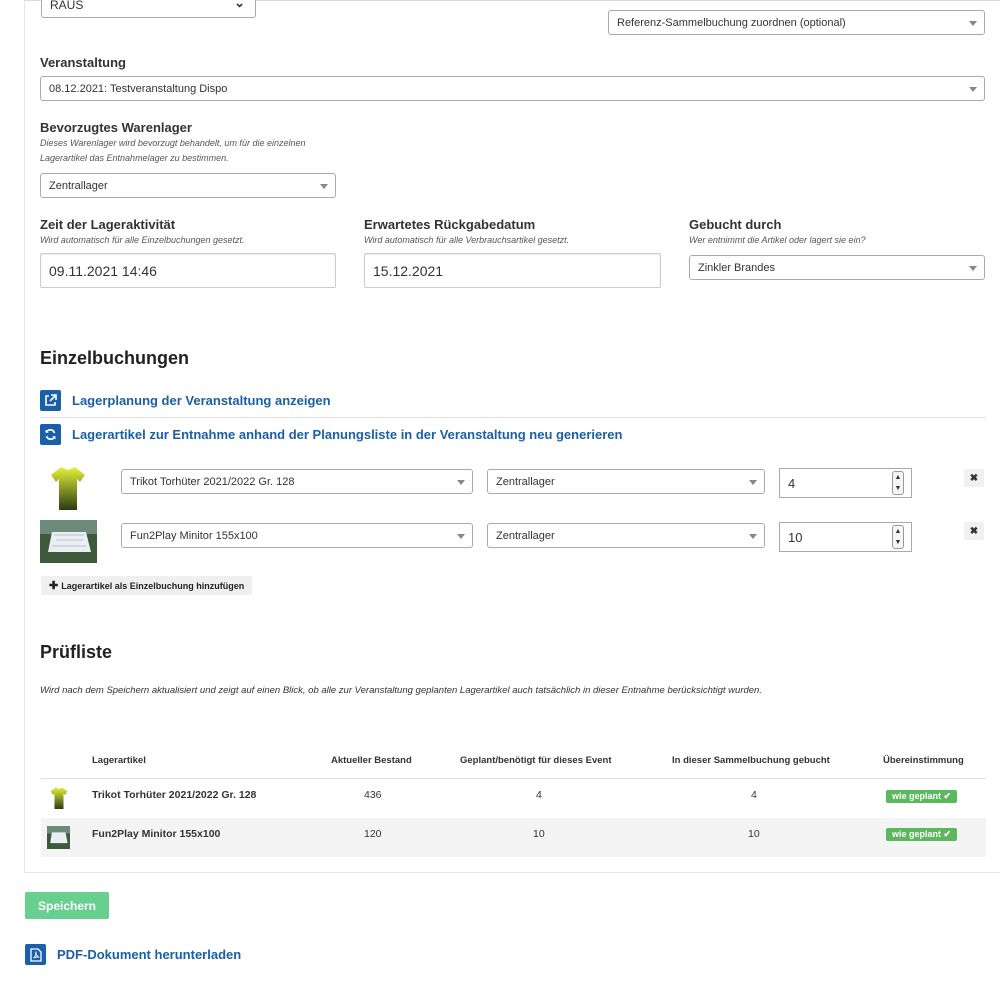 The width and height of the screenshot is (1000, 993). I want to click on planning-link: Lagerplanung der Veranstaltung anzeigen, so click(185, 400).